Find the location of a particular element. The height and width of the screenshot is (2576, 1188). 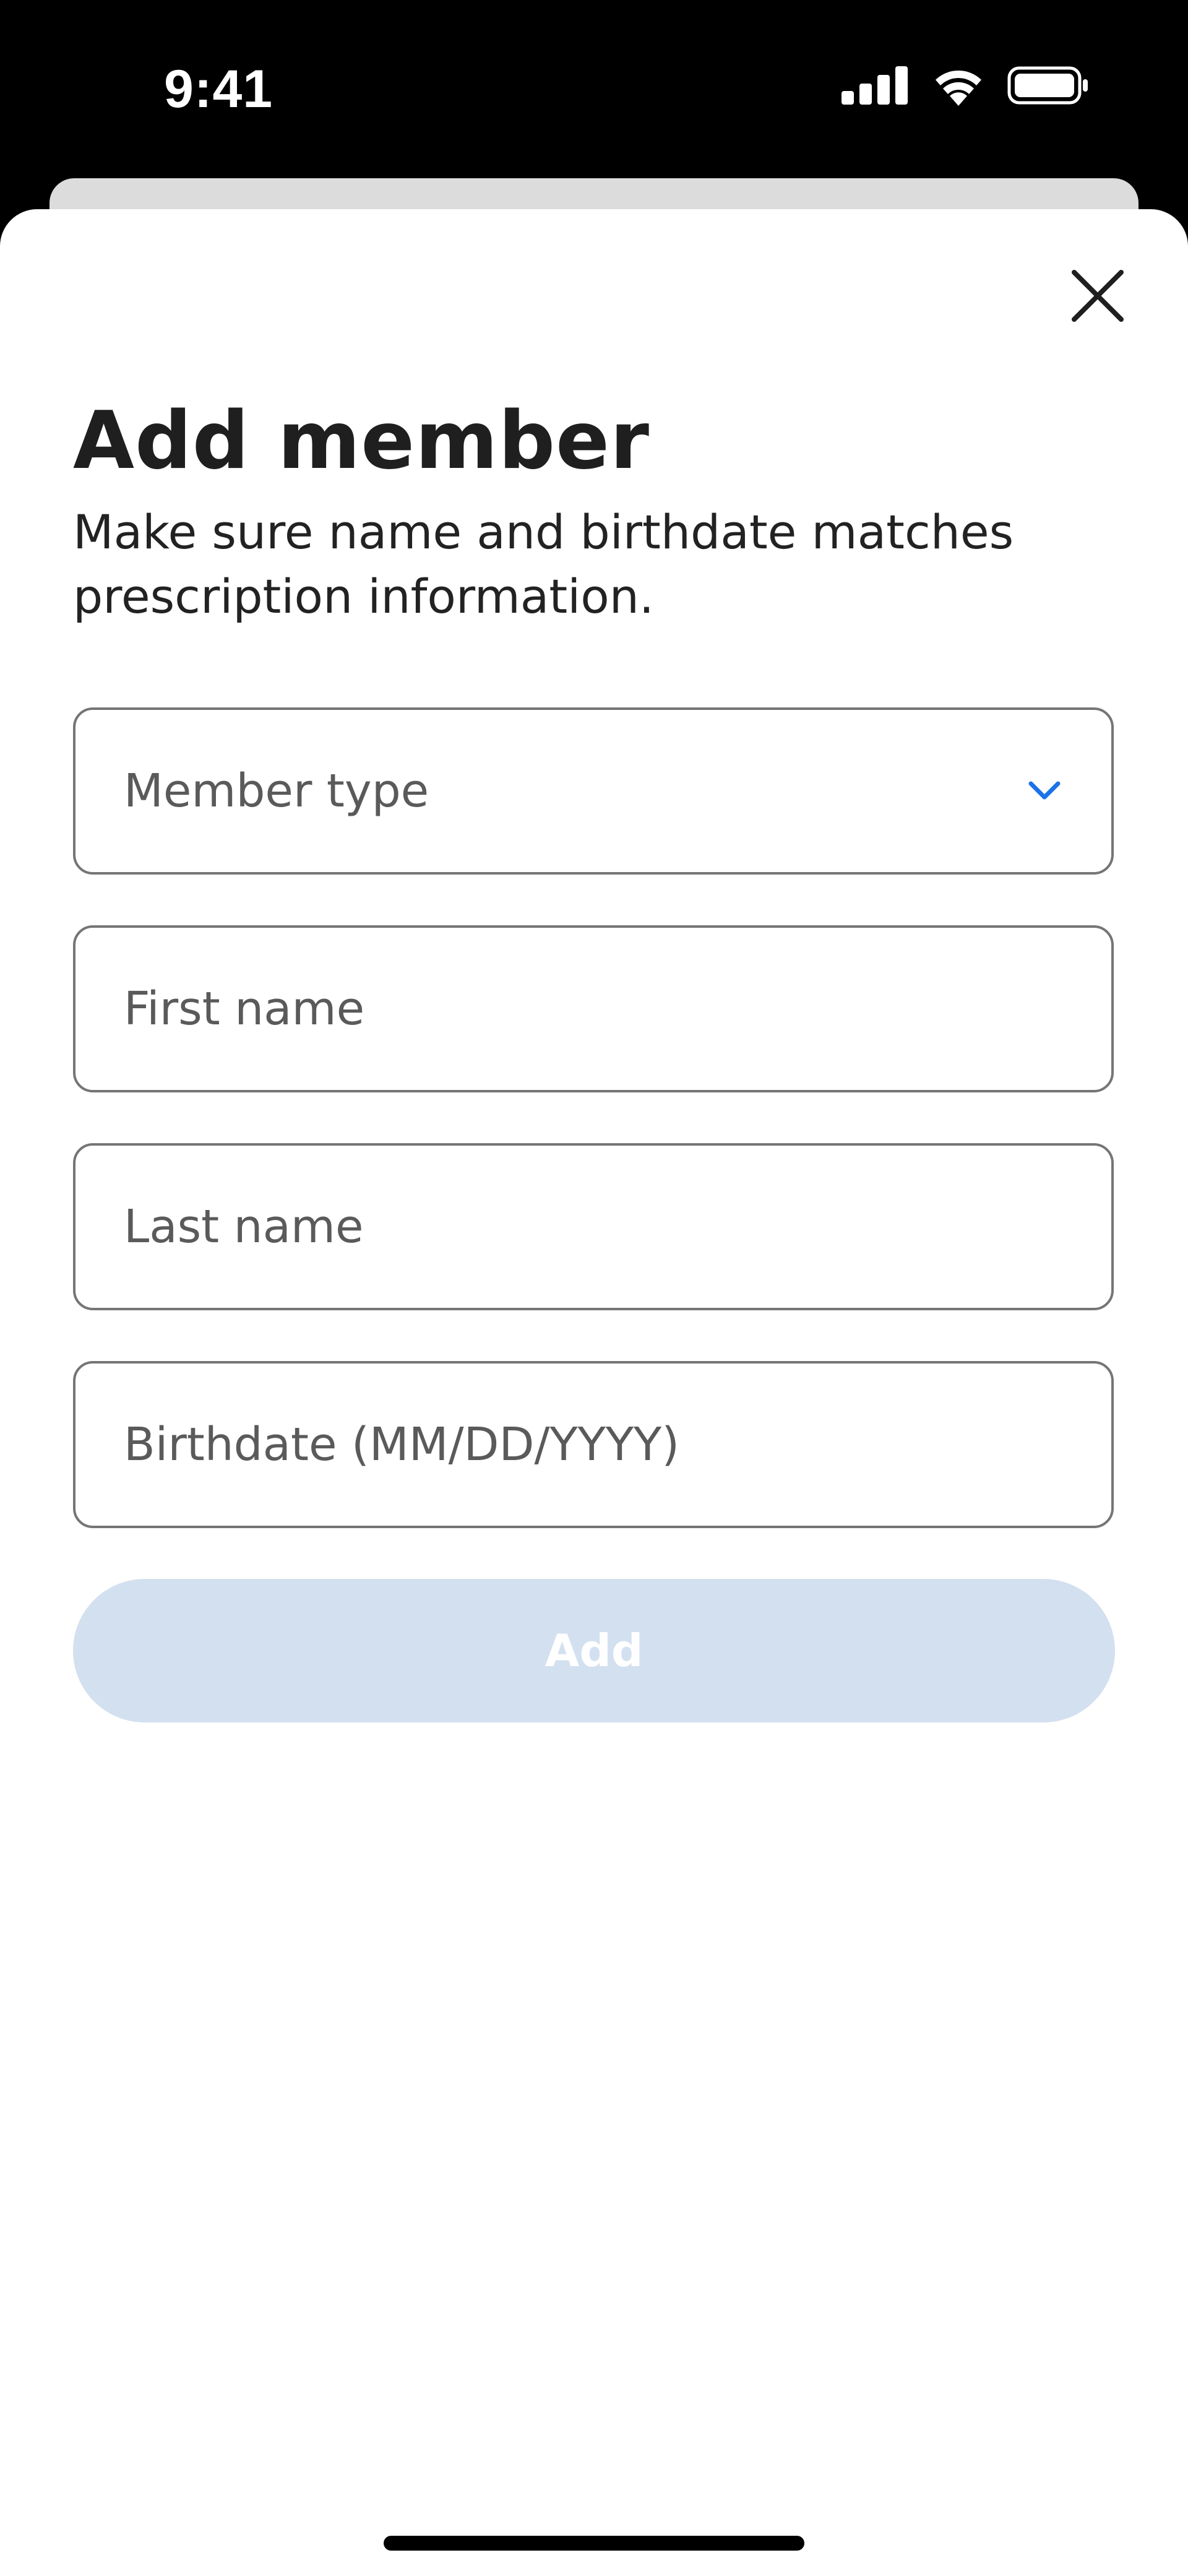

close-button is located at coordinates (1098, 296).